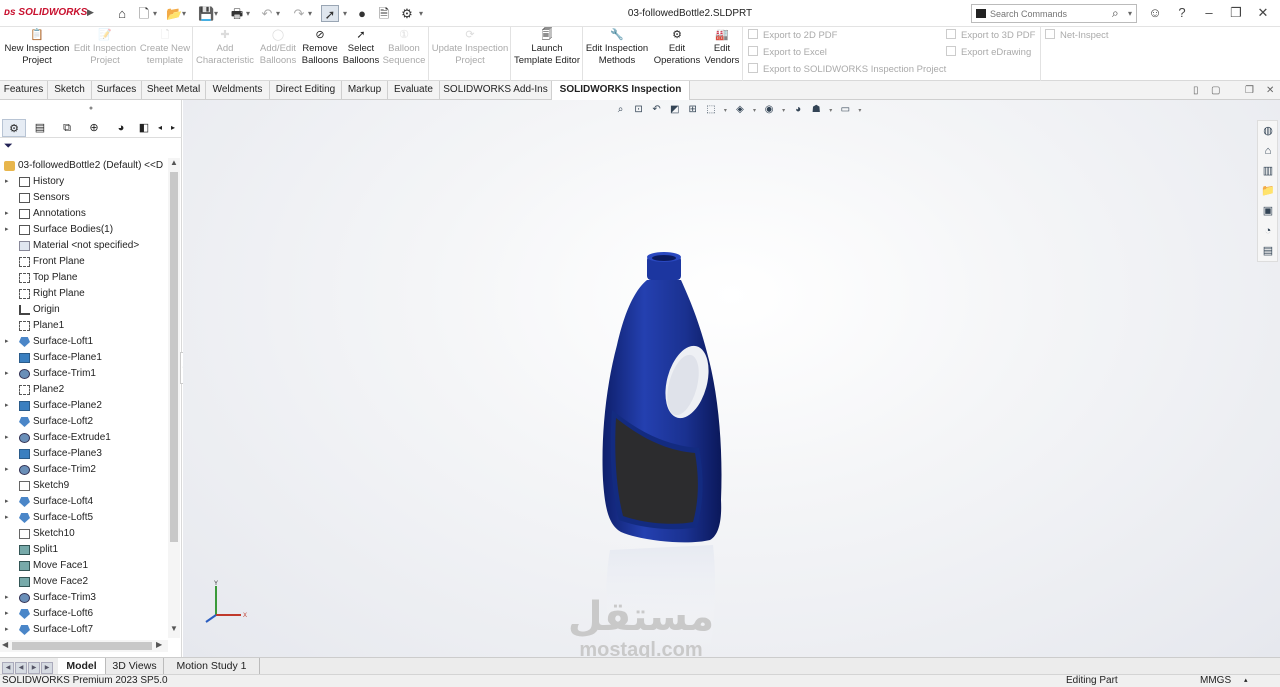 The width and height of the screenshot is (1280, 687). What do you see at coordinates (8, 668) in the screenshot?
I see `first-tab-icon: ◀` at bounding box center [8, 668].